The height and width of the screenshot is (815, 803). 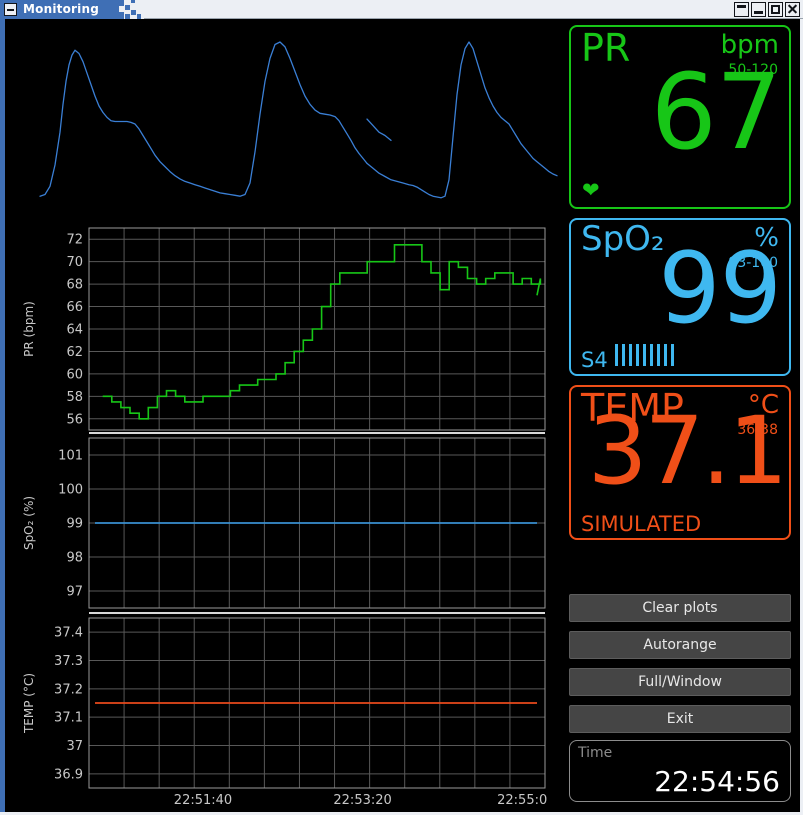 I want to click on titlebar-dither-pattern, so click(x=126, y=9).